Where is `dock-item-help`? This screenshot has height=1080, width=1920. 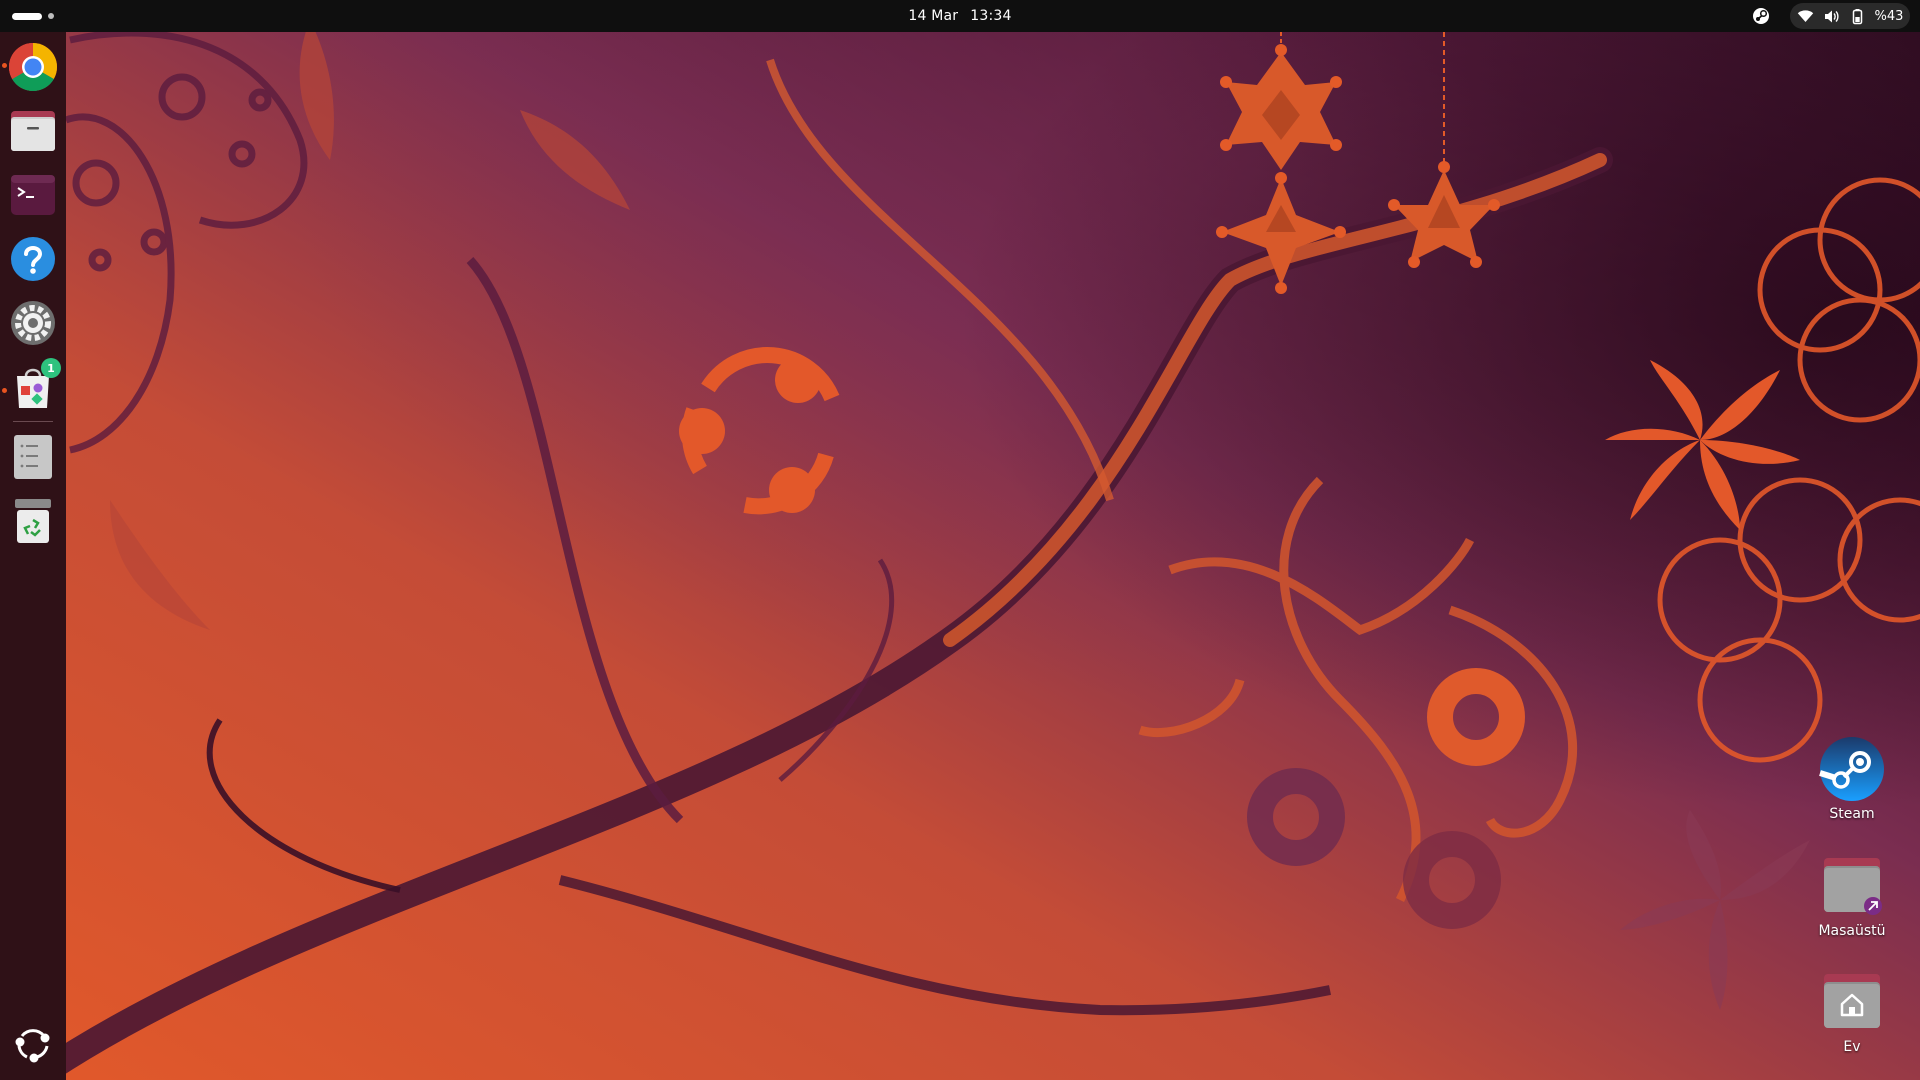
dock-item-help is located at coordinates (33, 259).